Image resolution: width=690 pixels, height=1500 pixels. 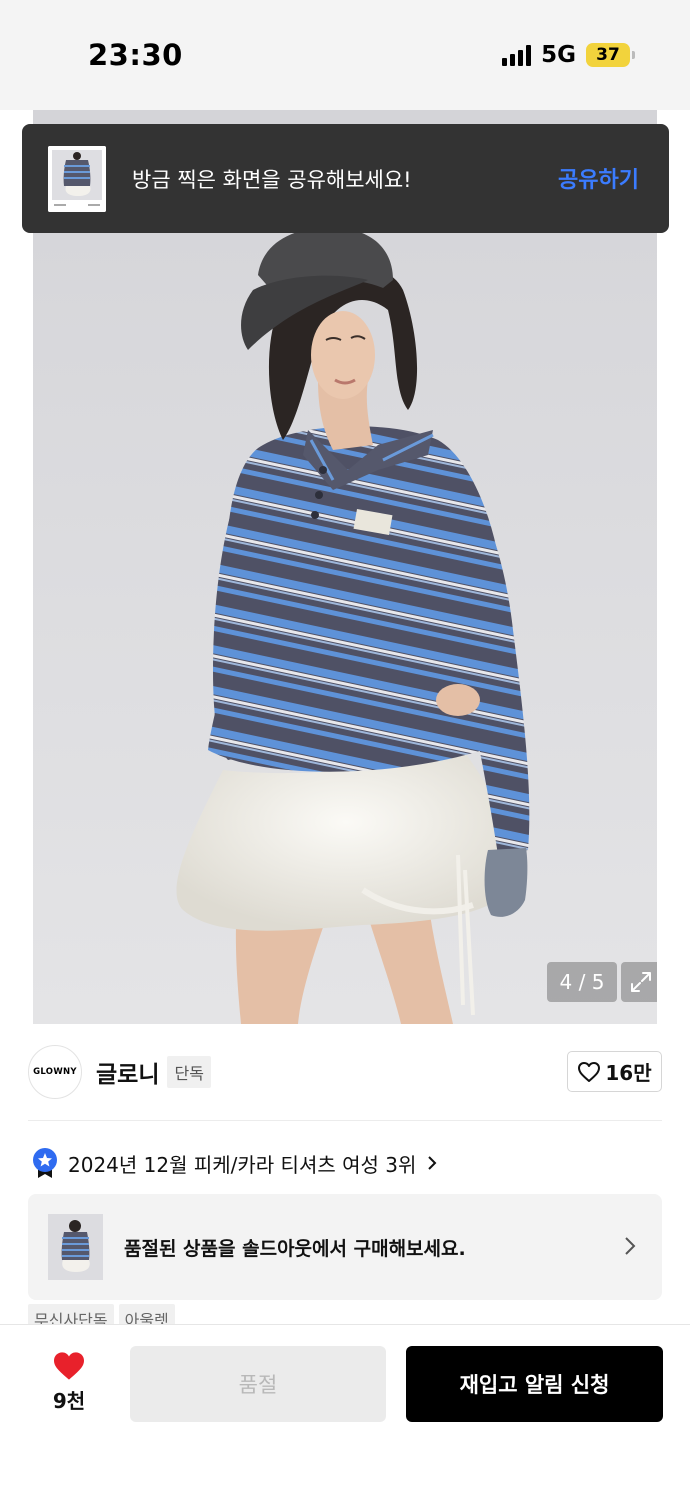 I want to click on brand-name: 글로니, so click(x=127, y=1072).